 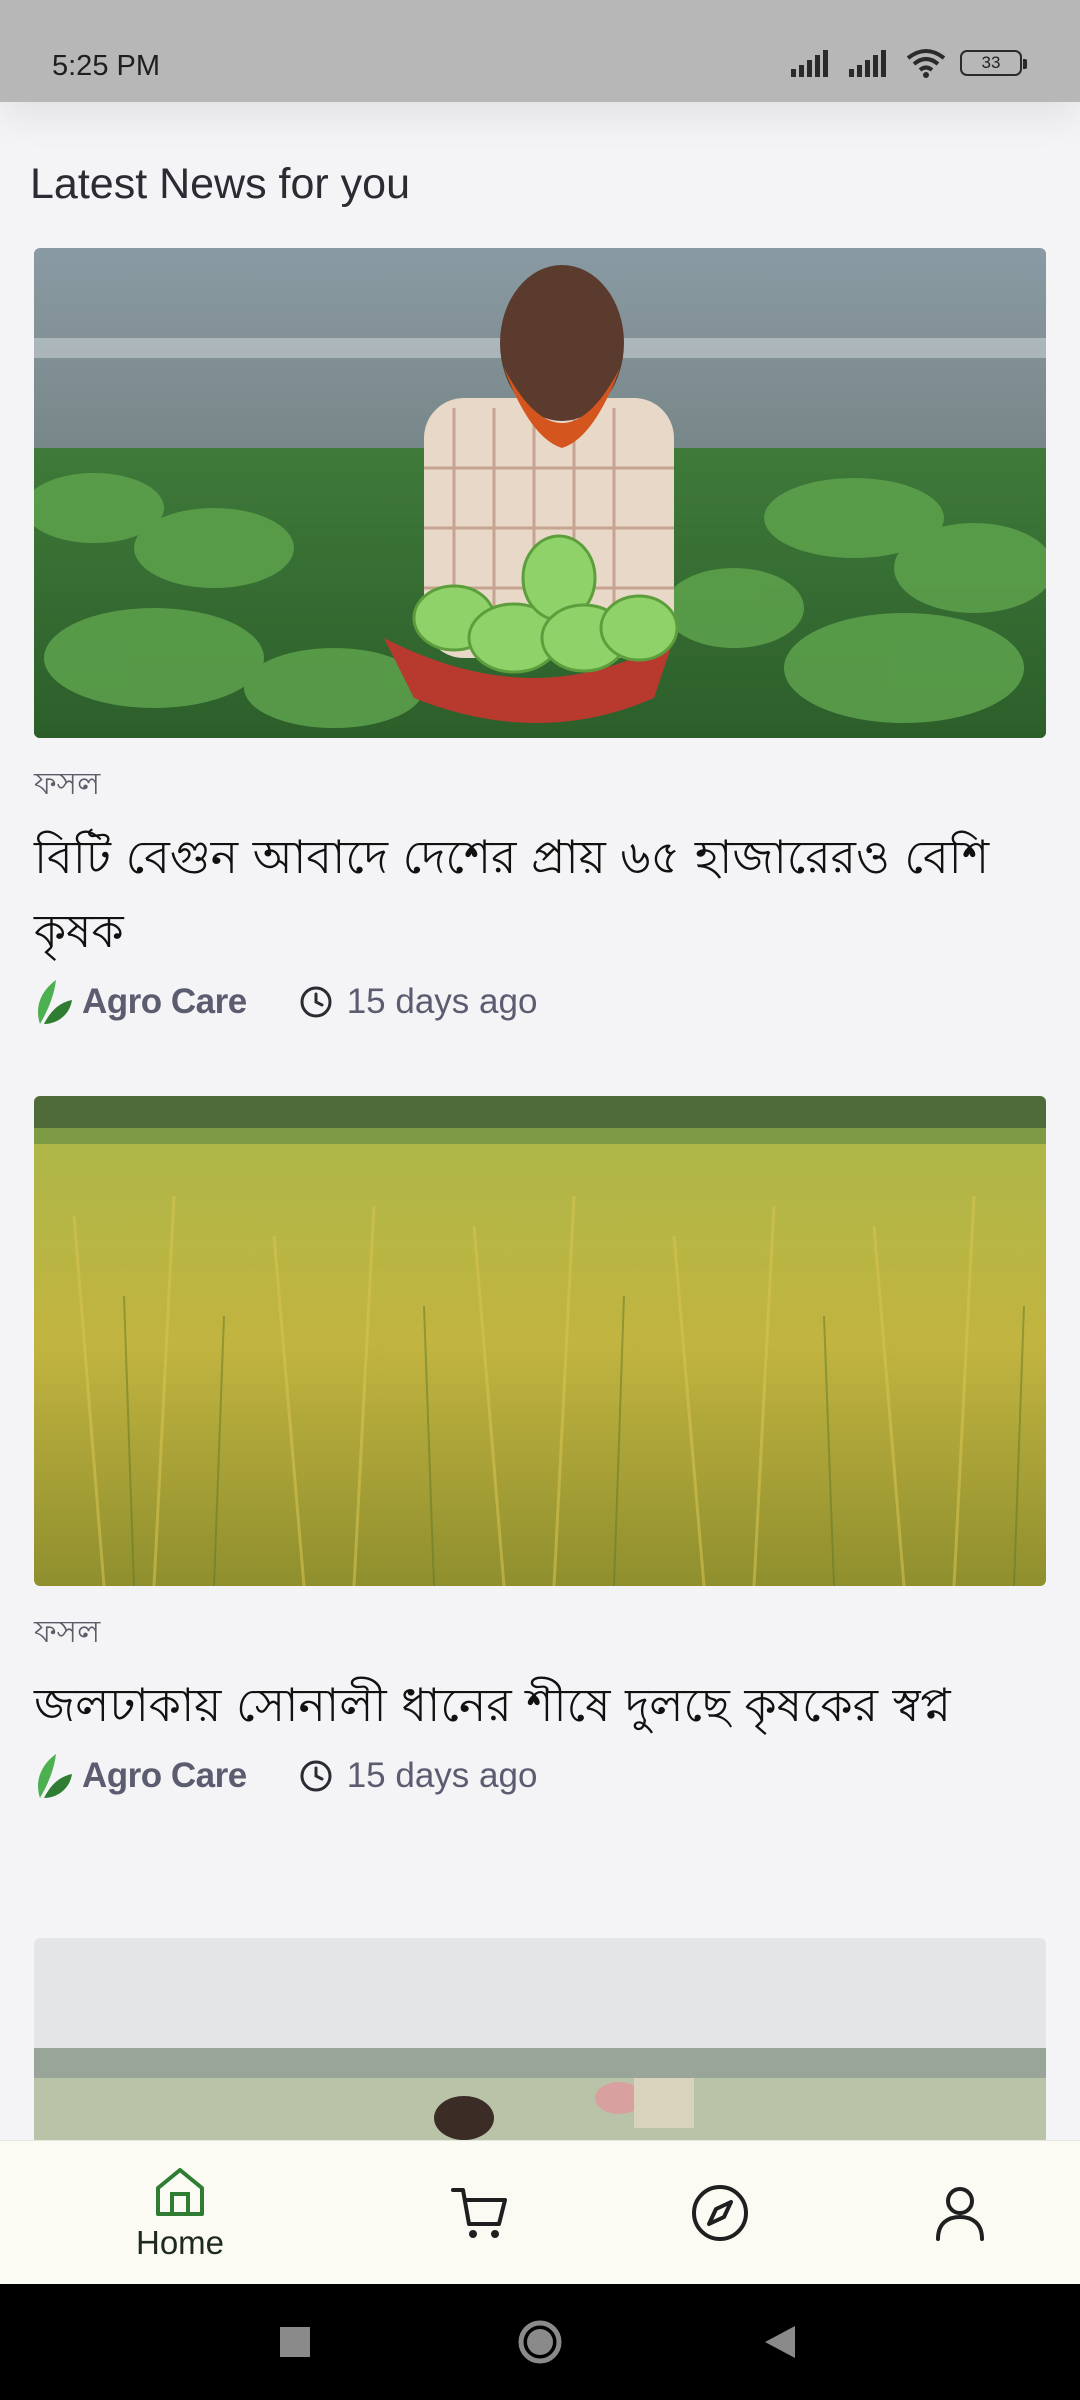 I want to click on circle-icon, so click(x=540, y=2342).